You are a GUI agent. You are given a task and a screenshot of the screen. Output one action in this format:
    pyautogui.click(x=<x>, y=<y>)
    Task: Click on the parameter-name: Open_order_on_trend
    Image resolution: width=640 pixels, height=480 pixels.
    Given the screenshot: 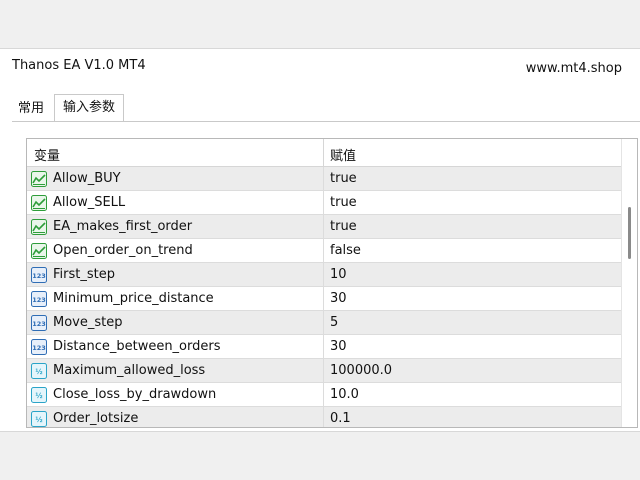 What is the action you would take?
    pyautogui.click(x=123, y=250)
    